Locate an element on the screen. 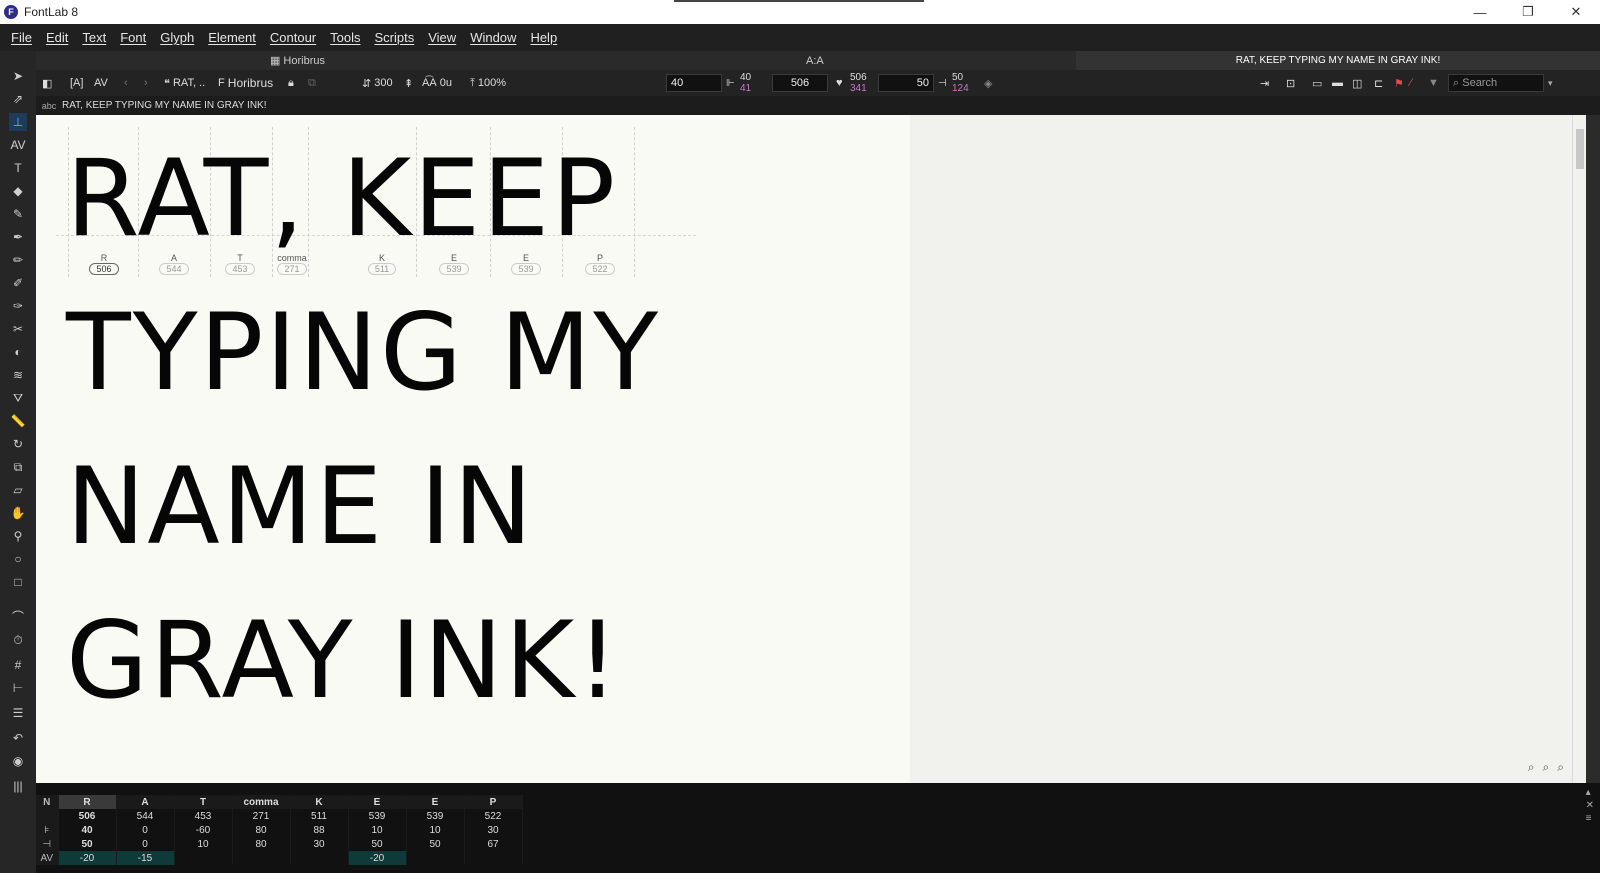 This screenshot has height=873, width=1600. text-tool-icon: T is located at coordinates (18, 168).